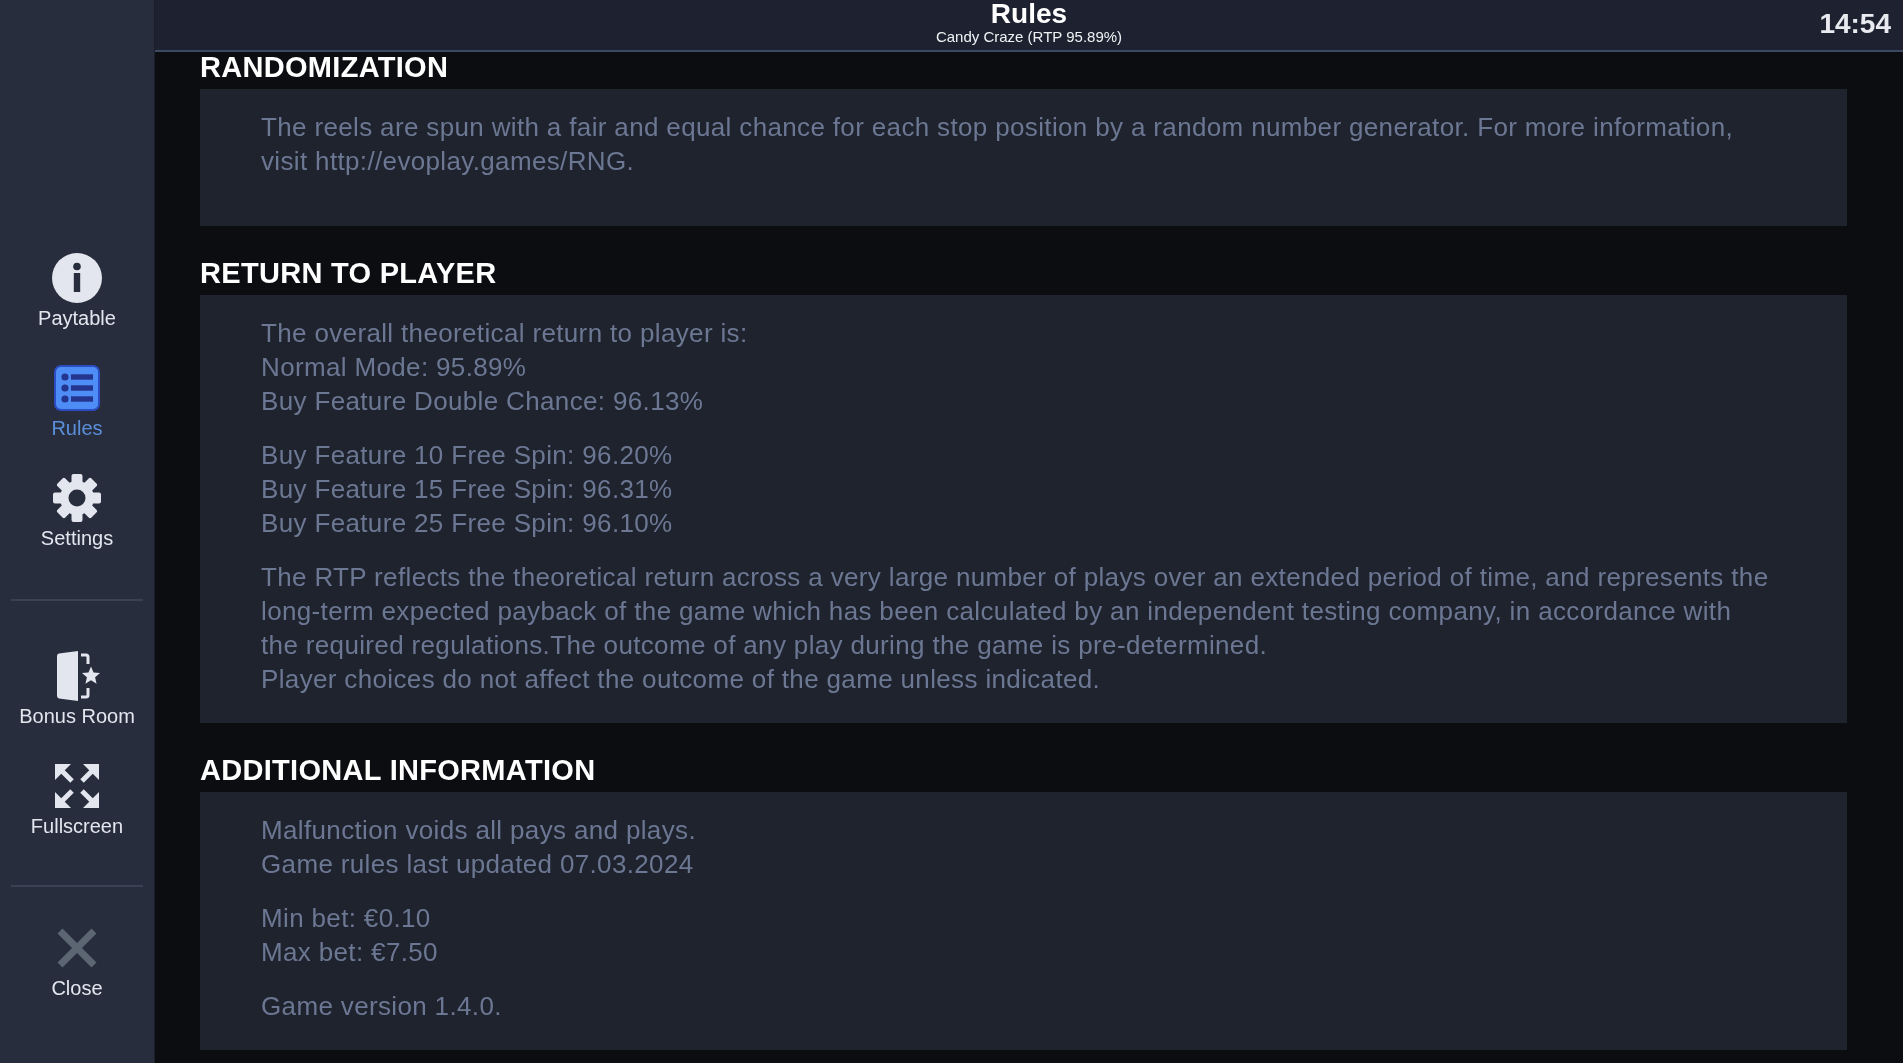  Describe the element at coordinates (349, 273) in the screenshot. I see `section-heading: RETURN TO PLAYER` at that location.